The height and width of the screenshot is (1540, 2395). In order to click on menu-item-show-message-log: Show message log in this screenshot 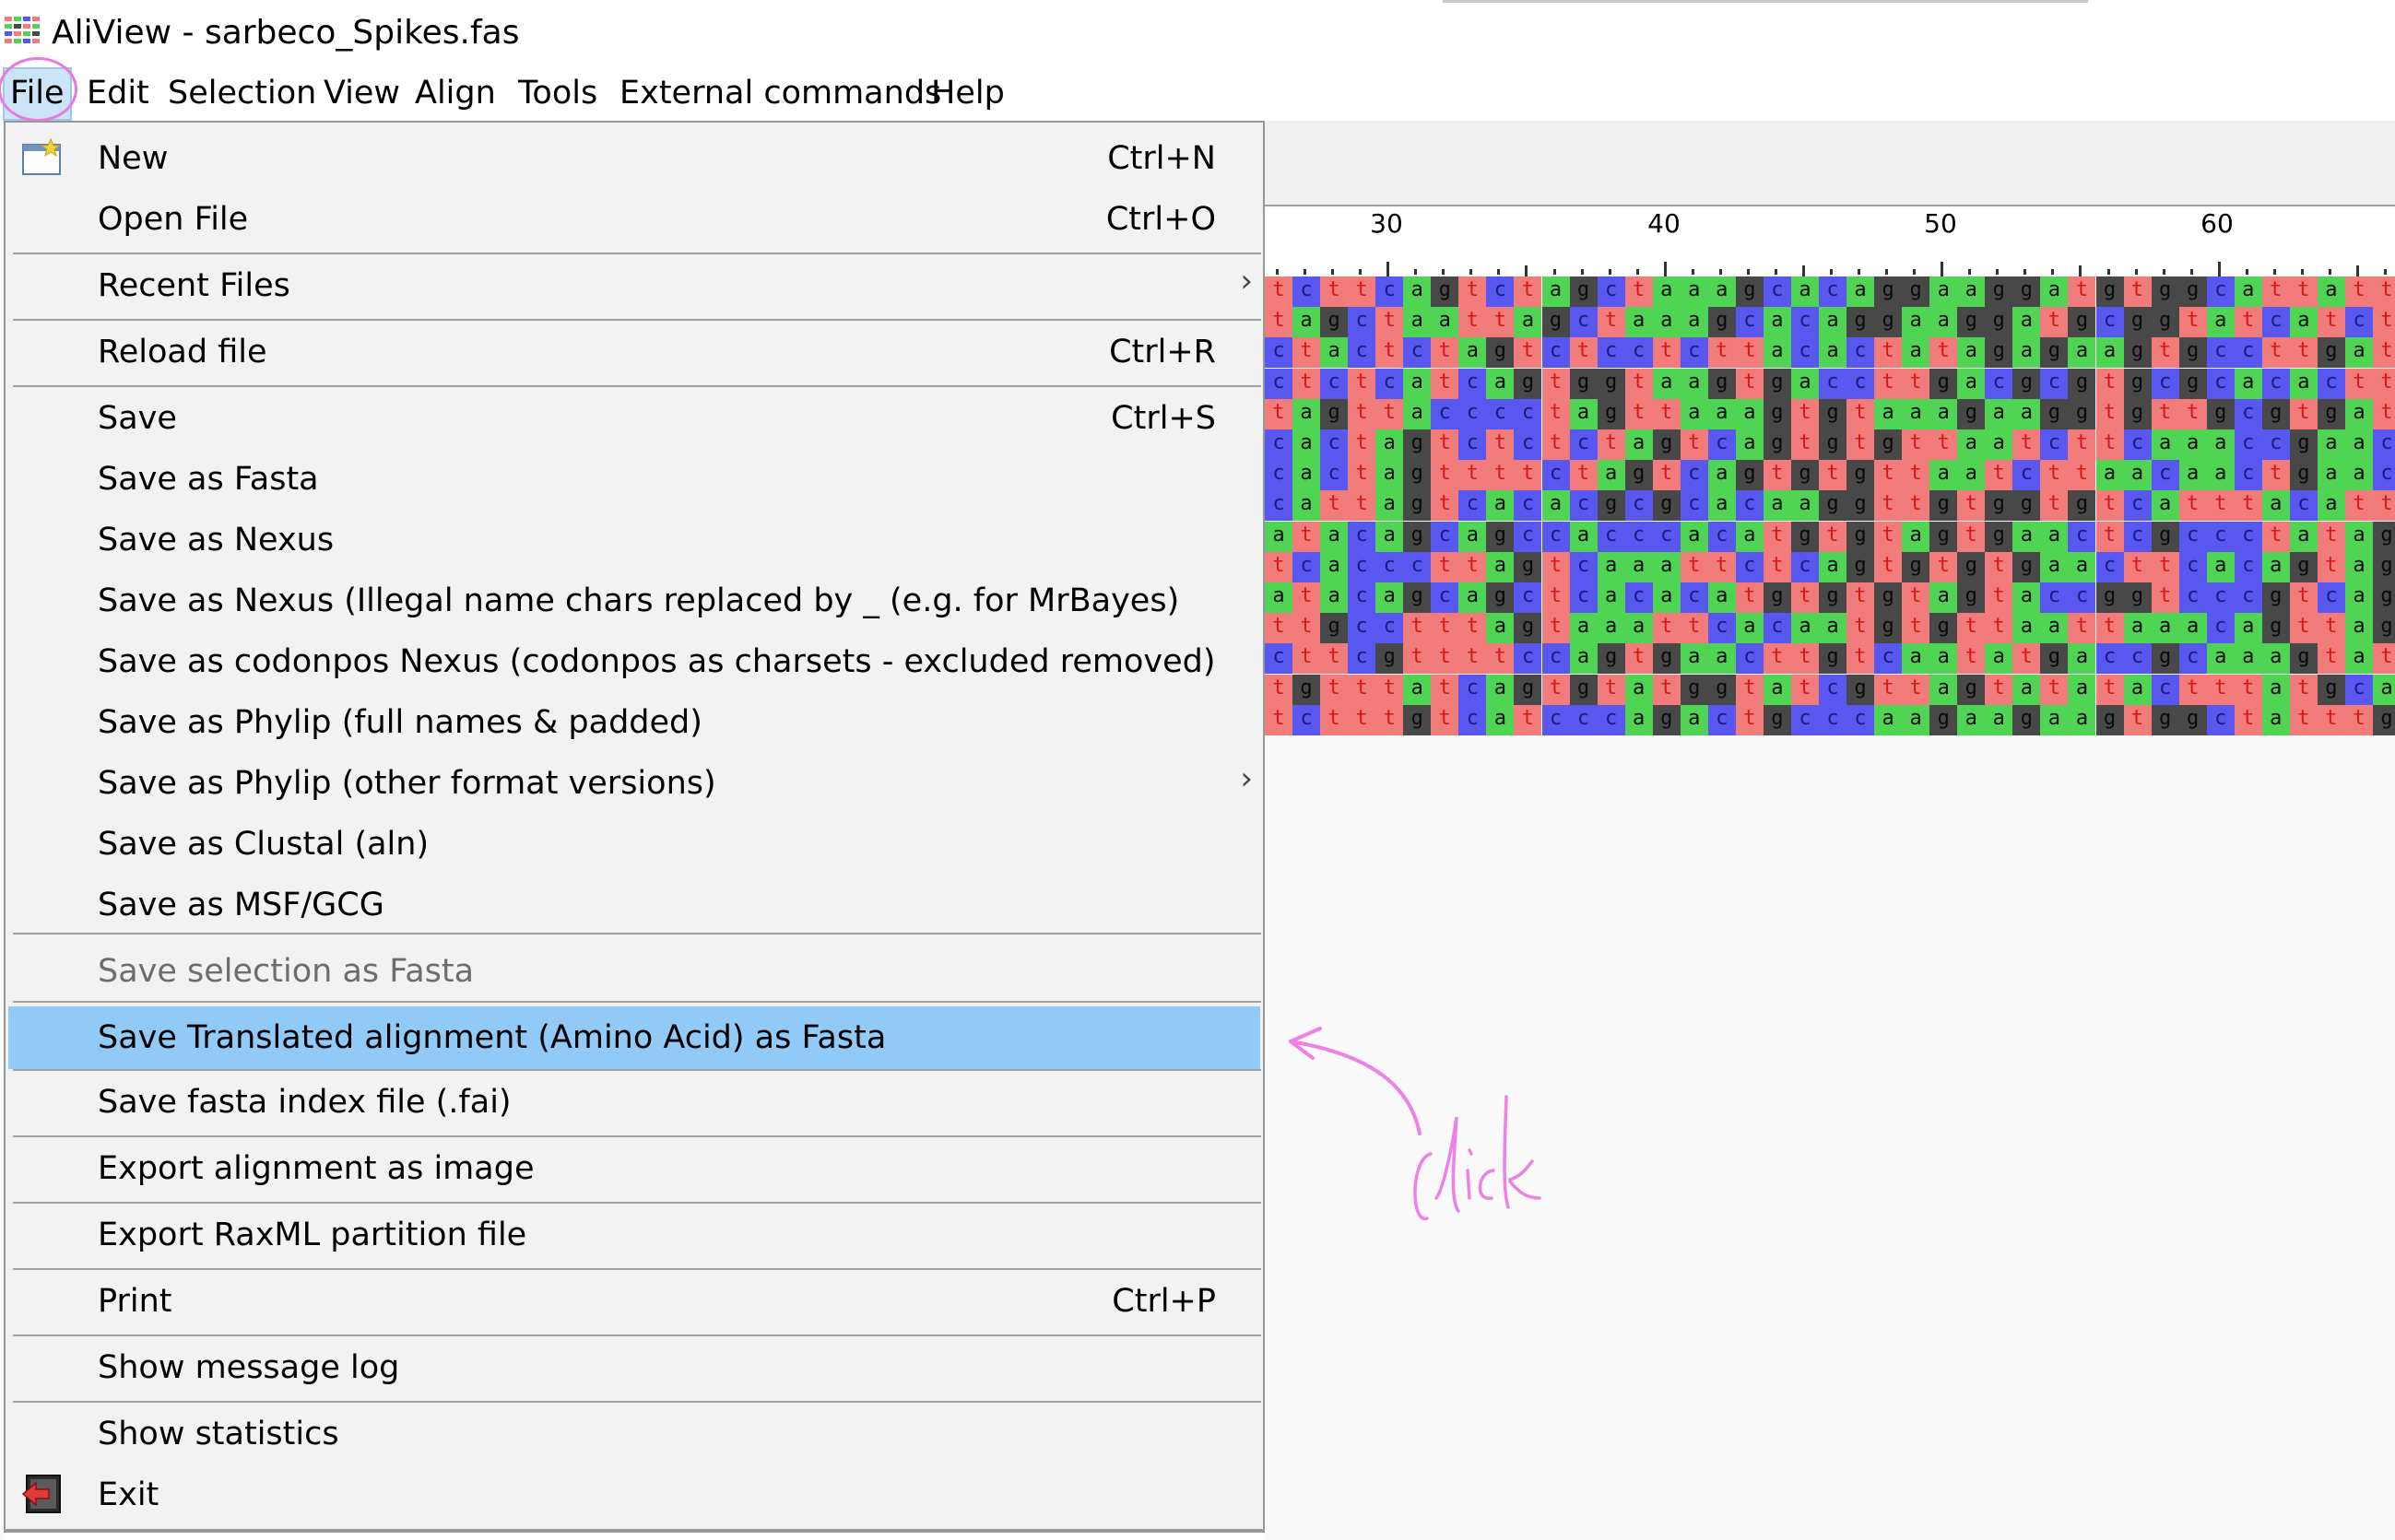, I will do `click(634, 1367)`.